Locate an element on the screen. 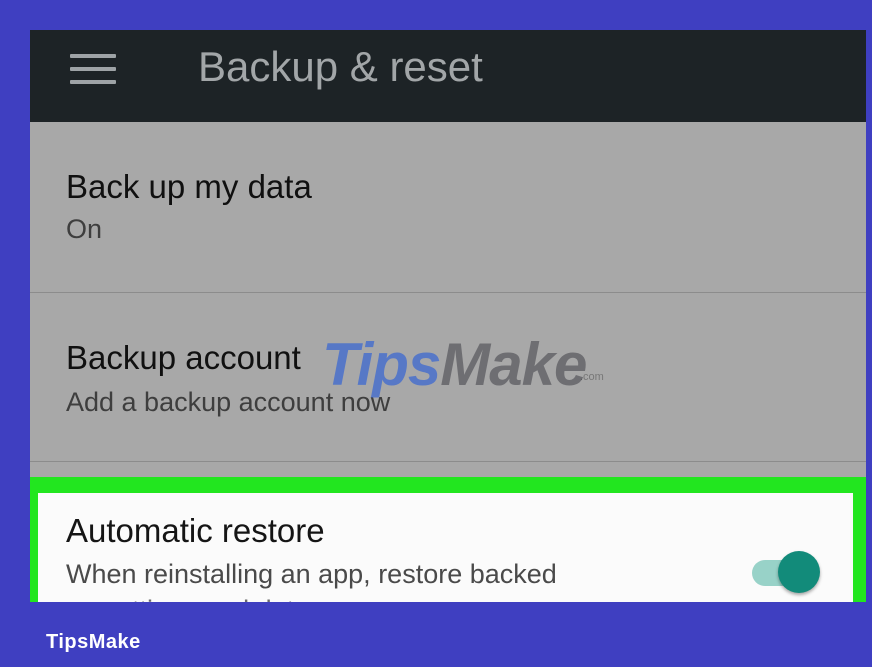 The image size is (872, 667). pref-summary: Add a backup account now is located at coordinates (228, 402).